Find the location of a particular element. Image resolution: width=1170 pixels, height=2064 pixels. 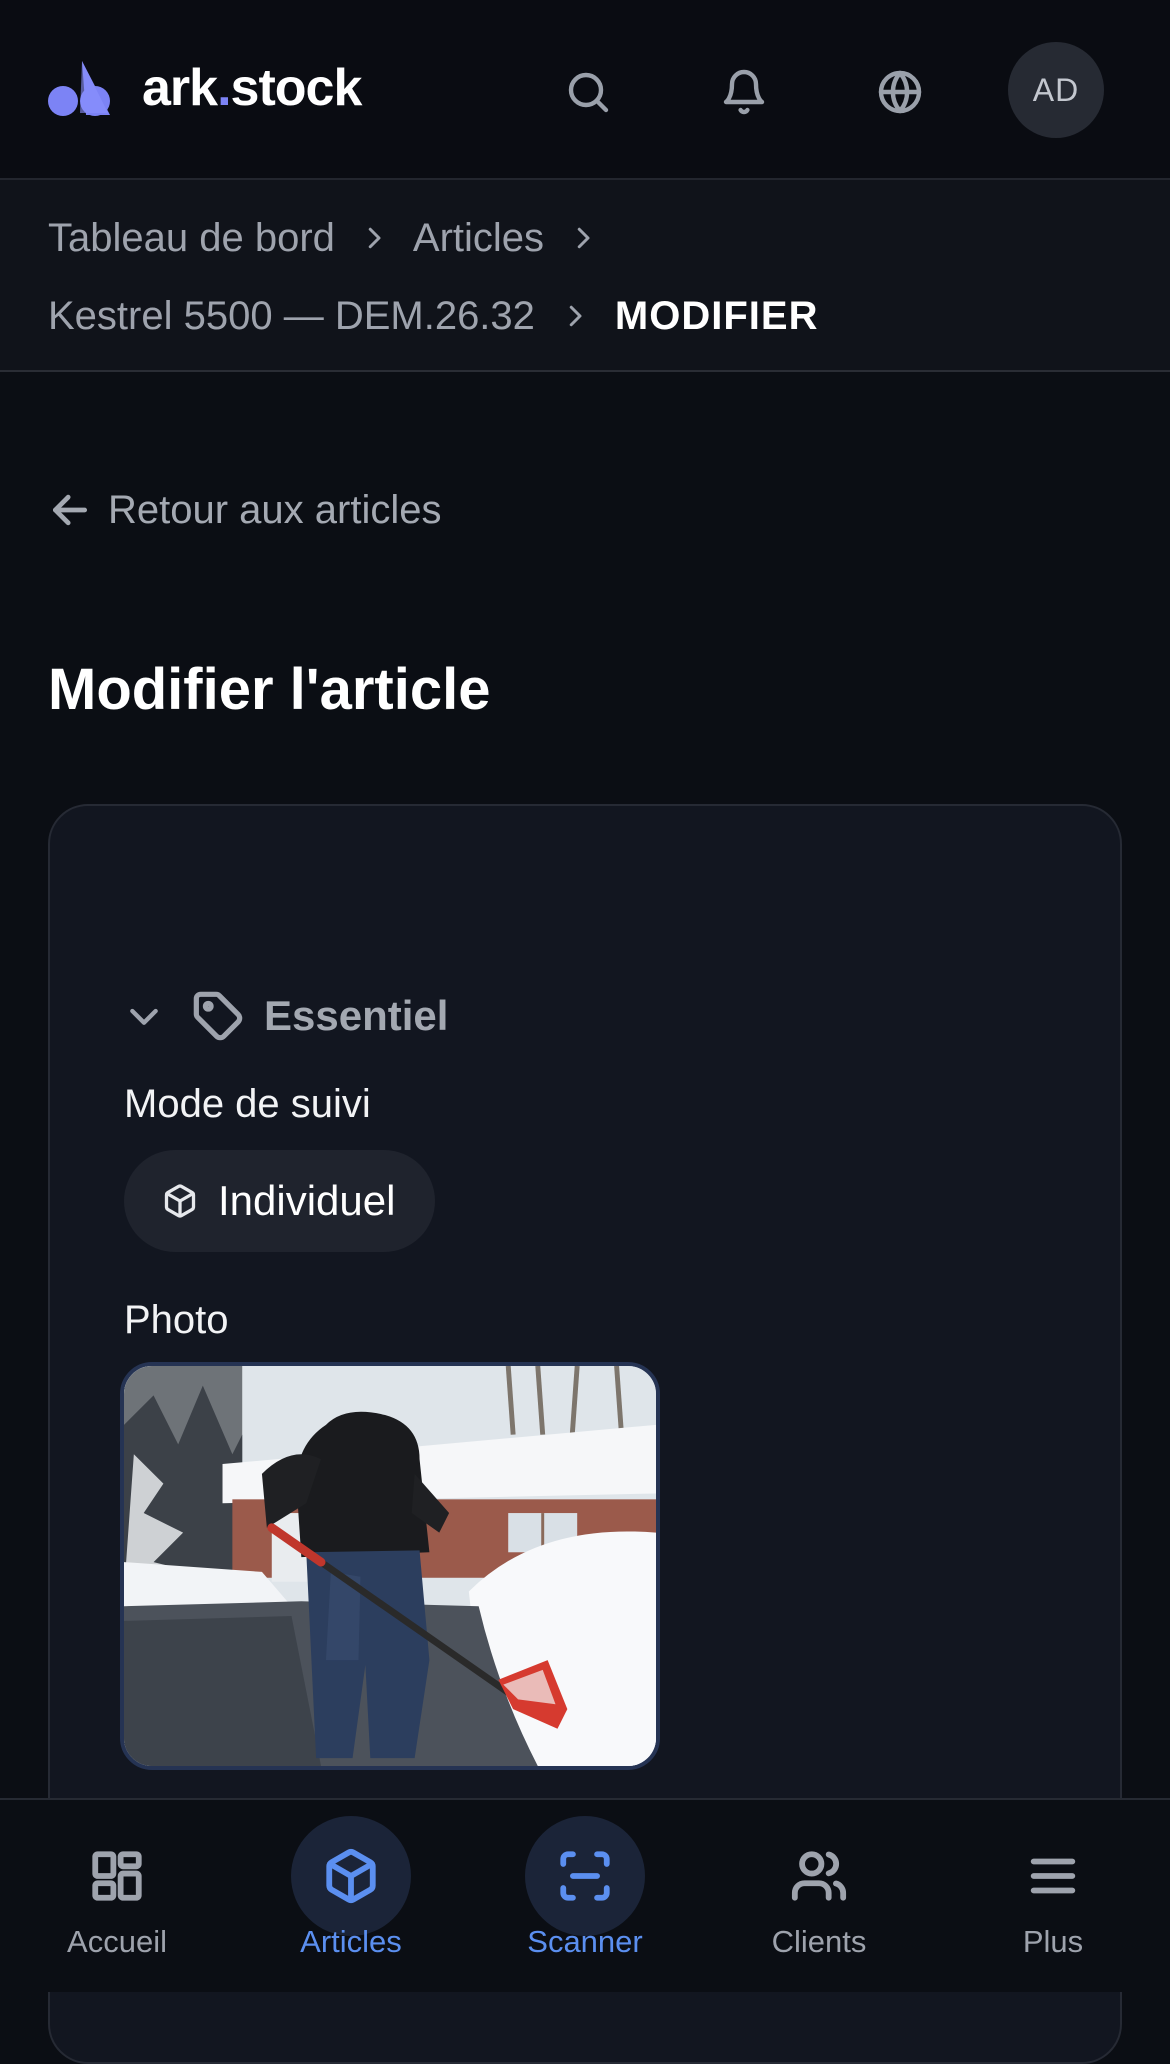

nav-item-plus: Plus is located at coordinates (1053, 1896).